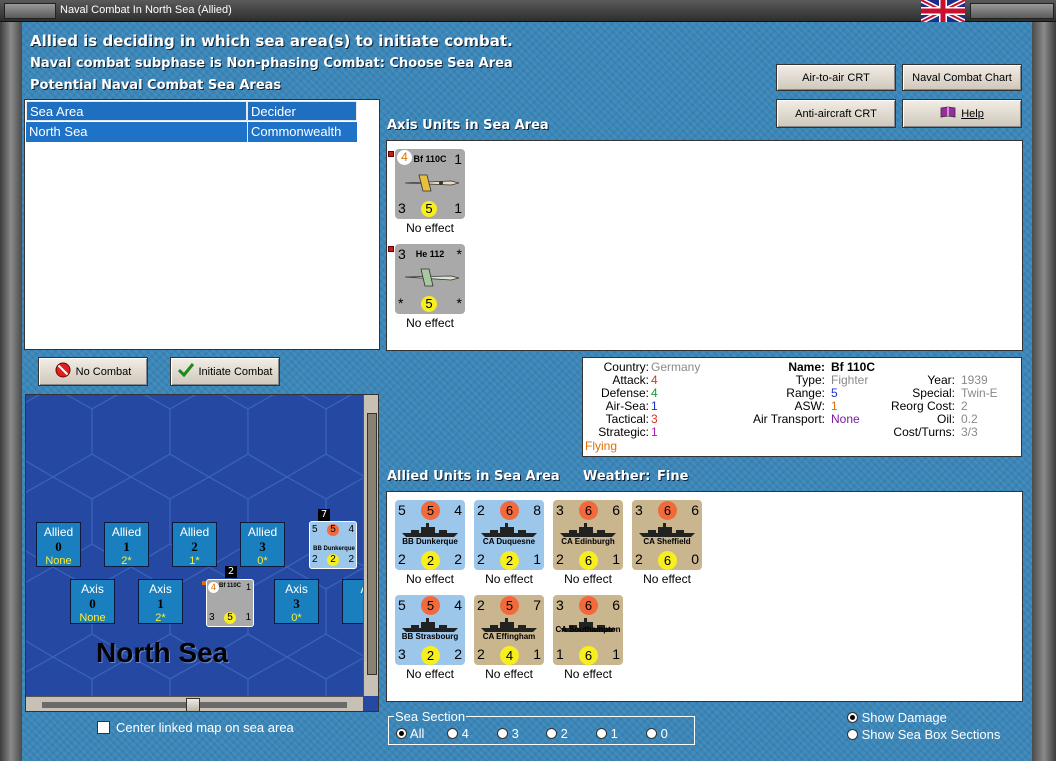 Image resolution: width=1056 pixels, height=761 pixels. I want to click on option-label: 3, so click(515, 733).